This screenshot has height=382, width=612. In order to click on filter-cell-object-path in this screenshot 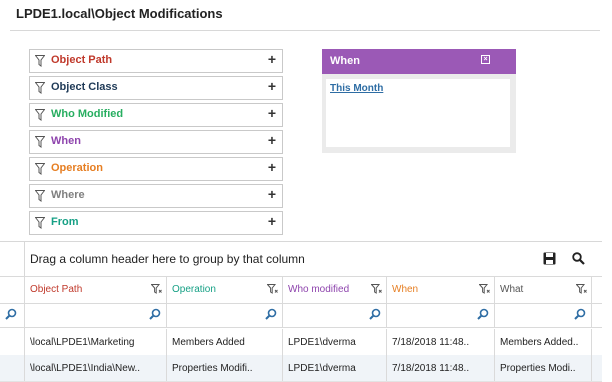, I will do `click(96, 315)`.